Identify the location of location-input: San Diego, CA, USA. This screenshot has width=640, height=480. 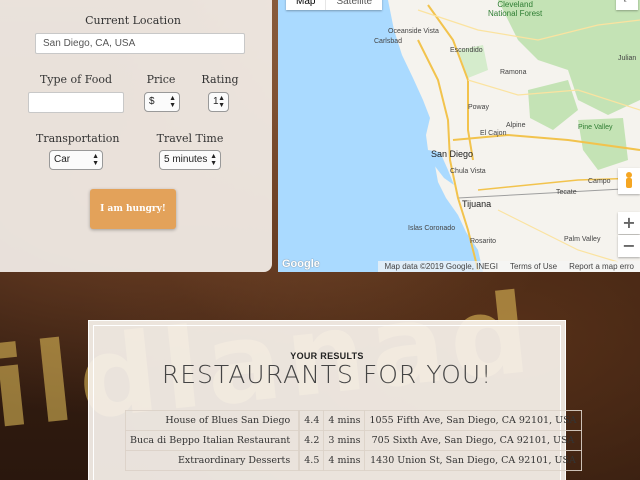
(140, 43).